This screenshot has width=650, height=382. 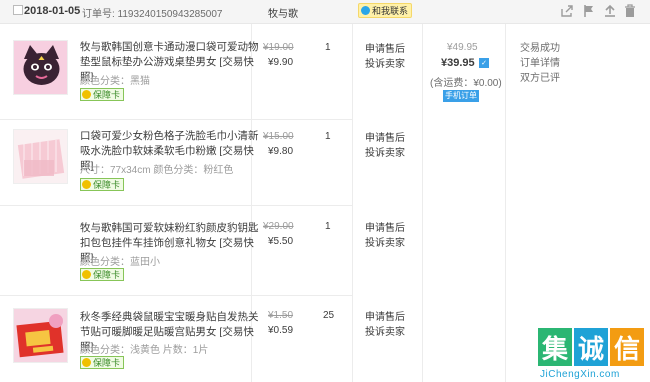 I want to click on watermark-char: 集, so click(x=555, y=347).